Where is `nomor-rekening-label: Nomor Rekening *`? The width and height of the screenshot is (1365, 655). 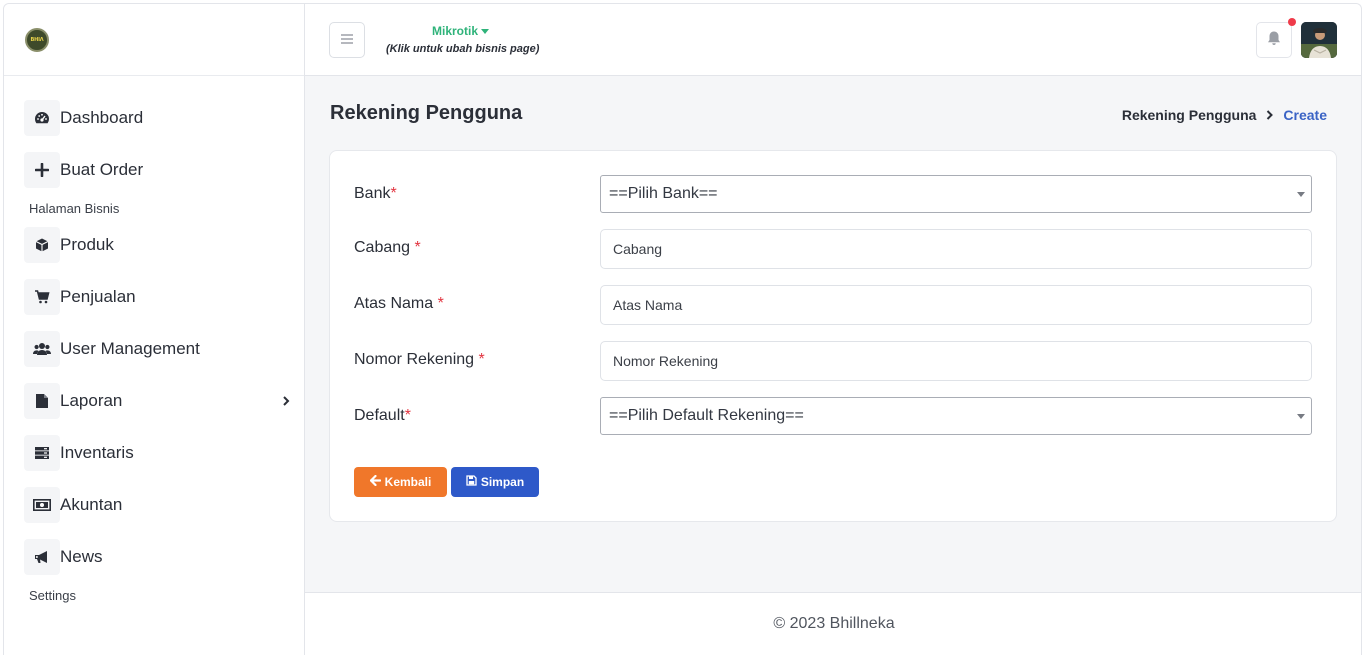
nomor-rekening-label: Nomor Rekening * is located at coordinates (419, 360).